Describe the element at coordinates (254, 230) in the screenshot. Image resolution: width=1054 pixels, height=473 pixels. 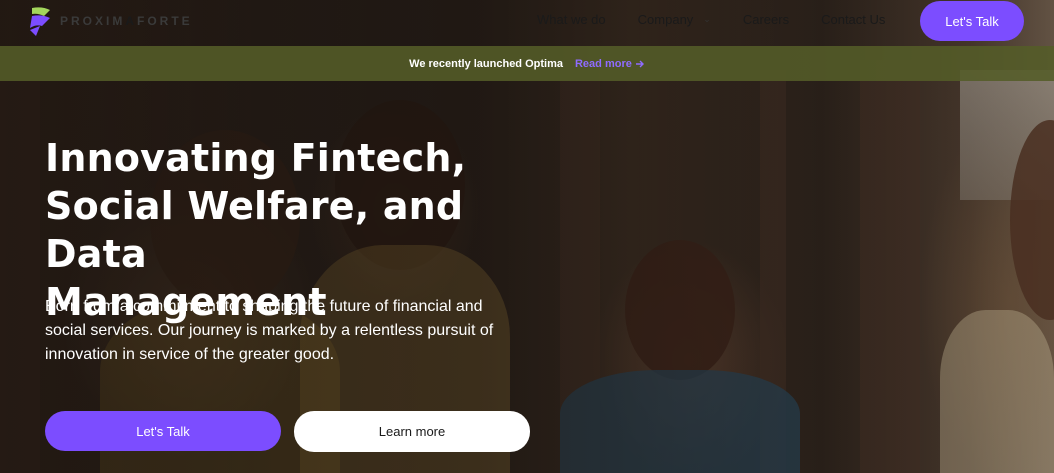
I see `hero-title-line: Social Welfare, and Data` at that location.